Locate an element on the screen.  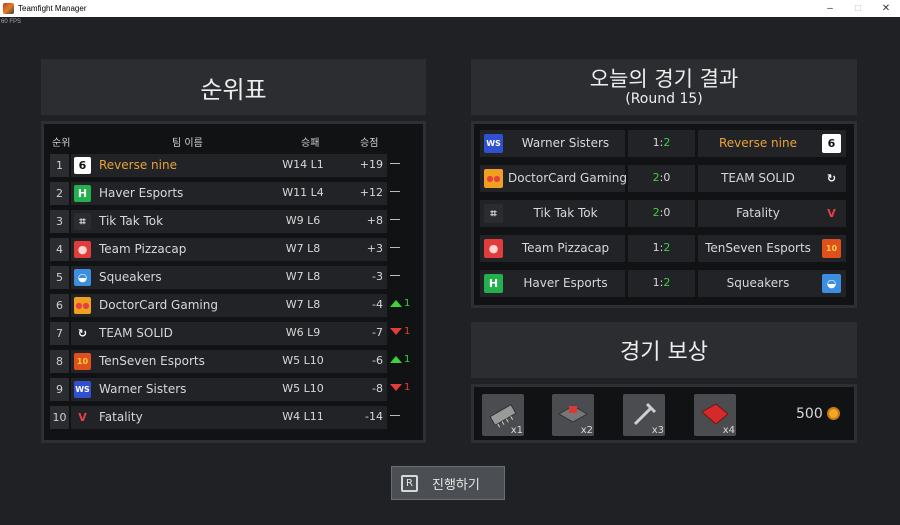
standings-row: 6 ●● DoctorCard Gaming W7 L8 -4 1 is located at coordinates (236, 305).